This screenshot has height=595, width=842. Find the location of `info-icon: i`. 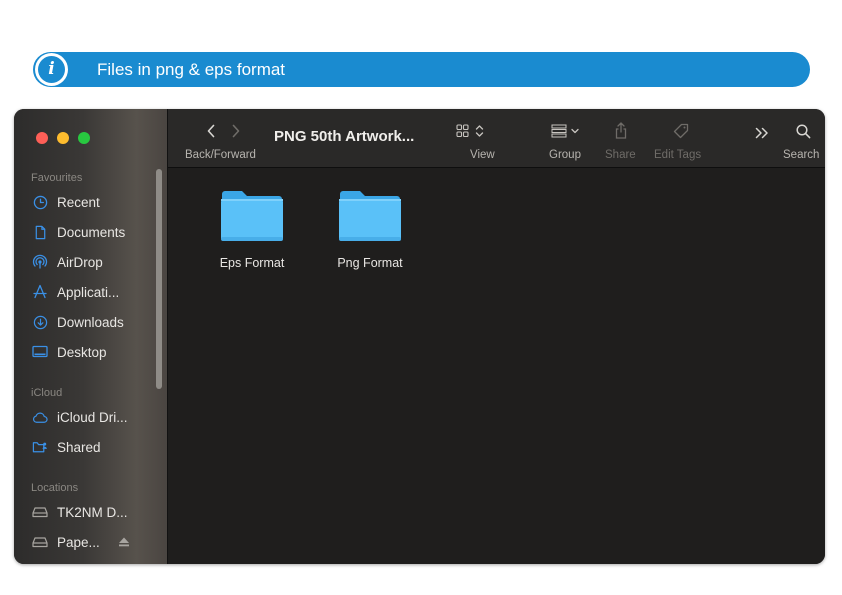

info-icon: i is located at coordinates (51, 69).